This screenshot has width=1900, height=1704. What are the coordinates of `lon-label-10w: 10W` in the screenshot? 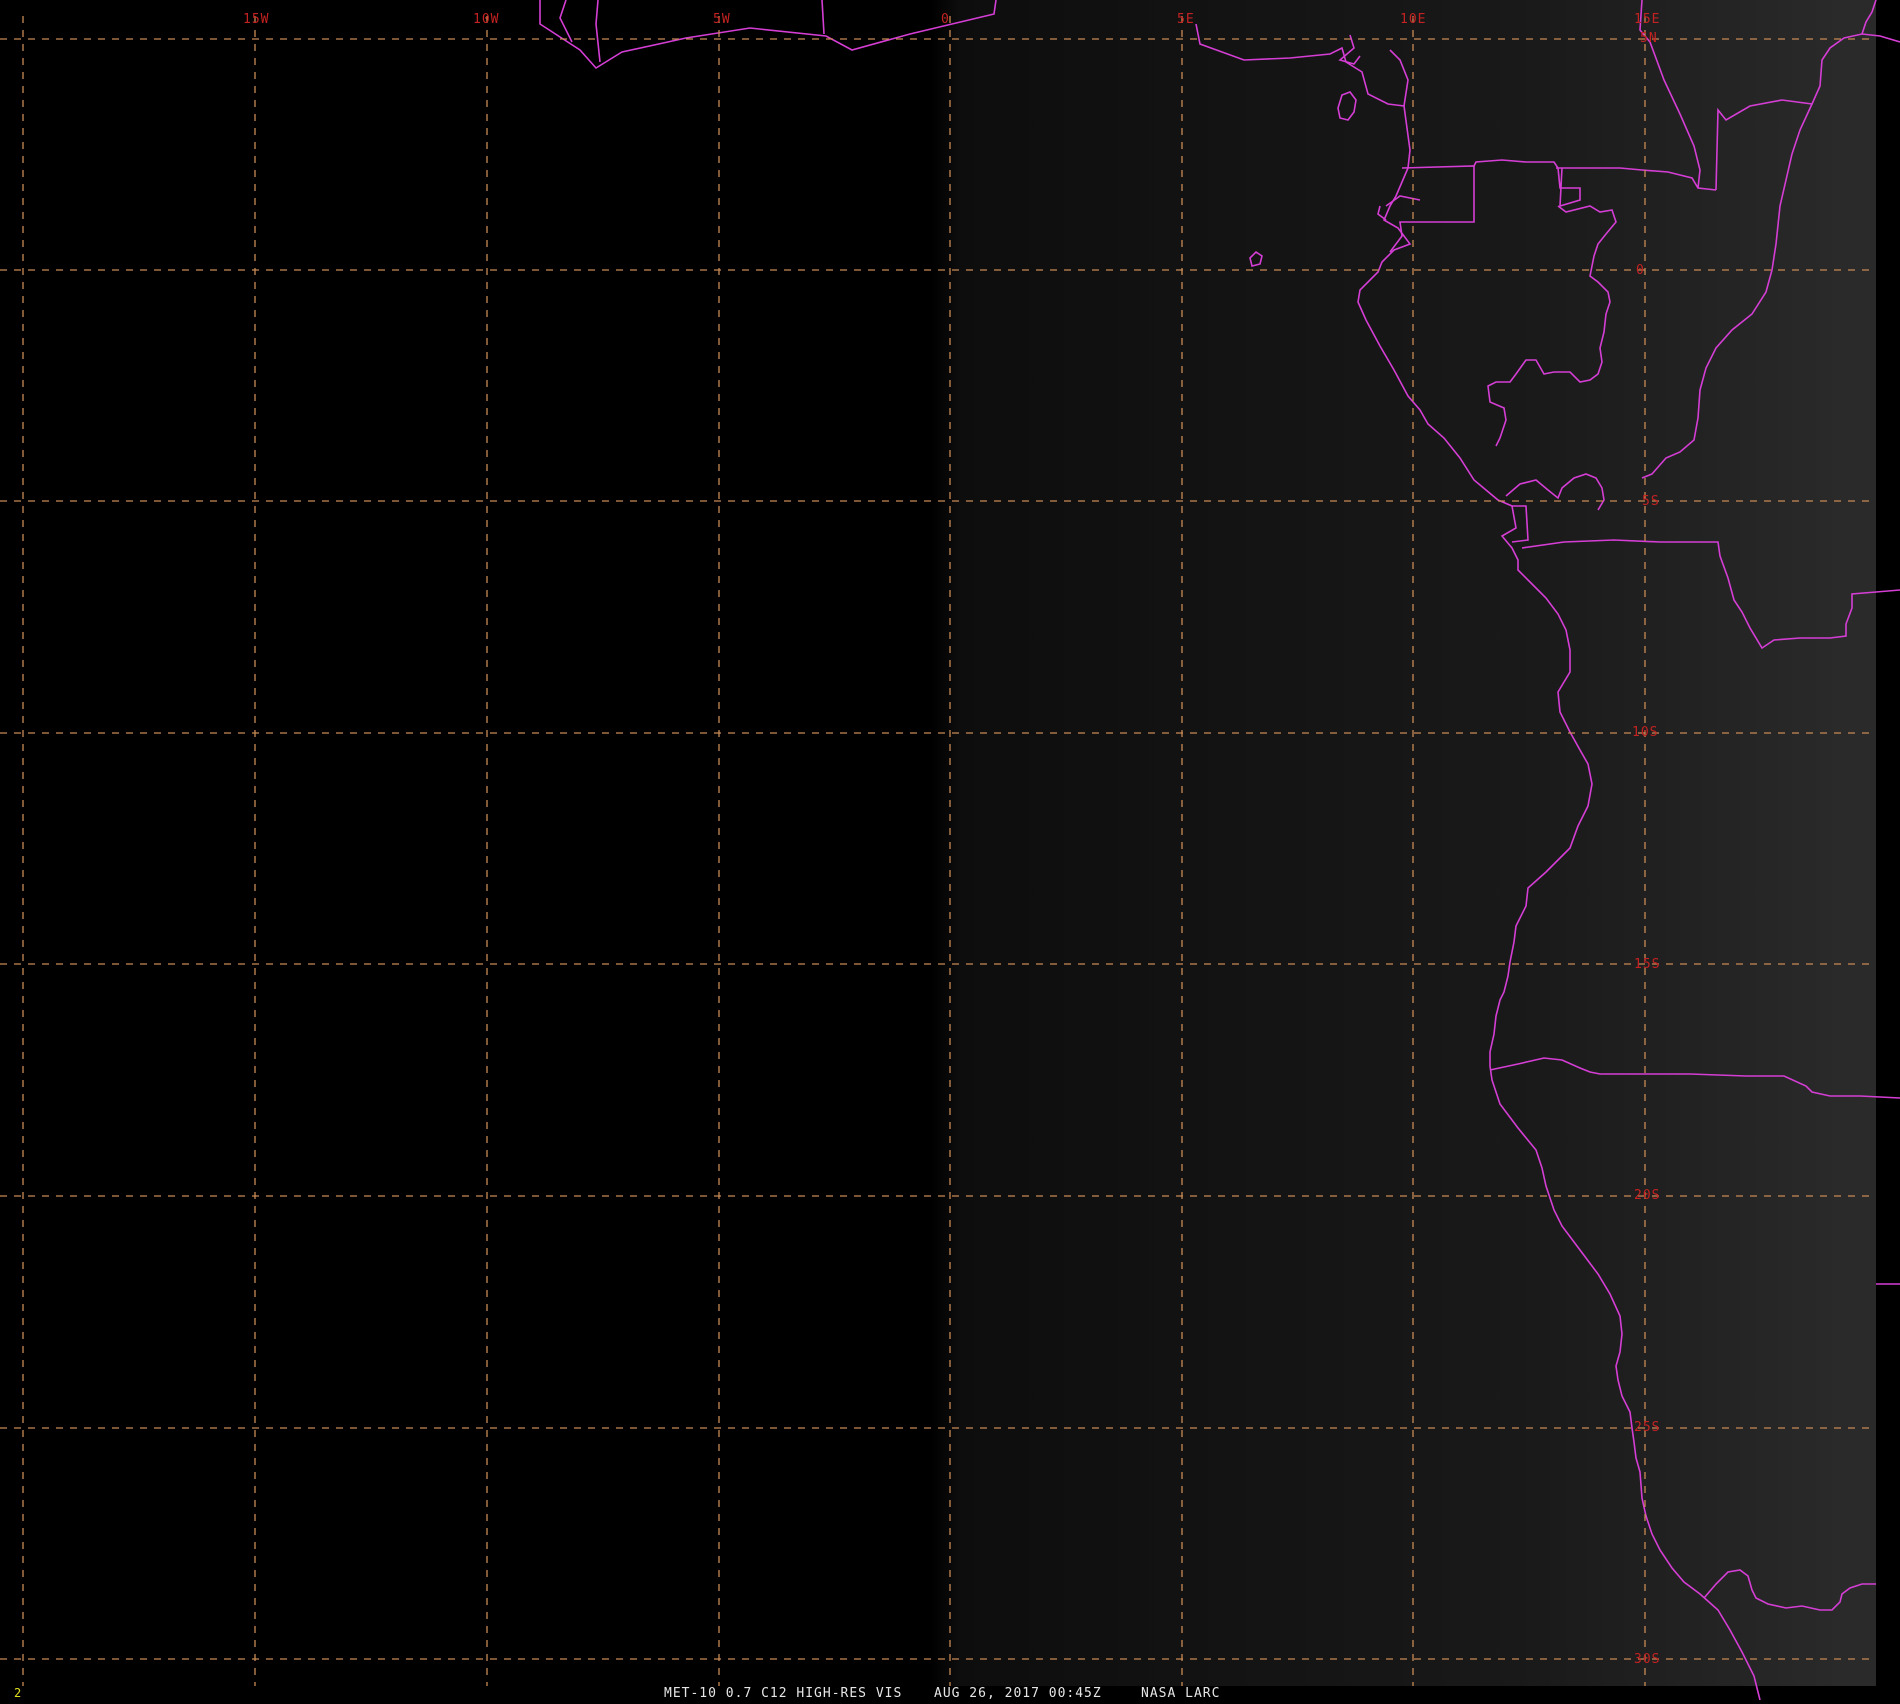 It's located at (486, 19).